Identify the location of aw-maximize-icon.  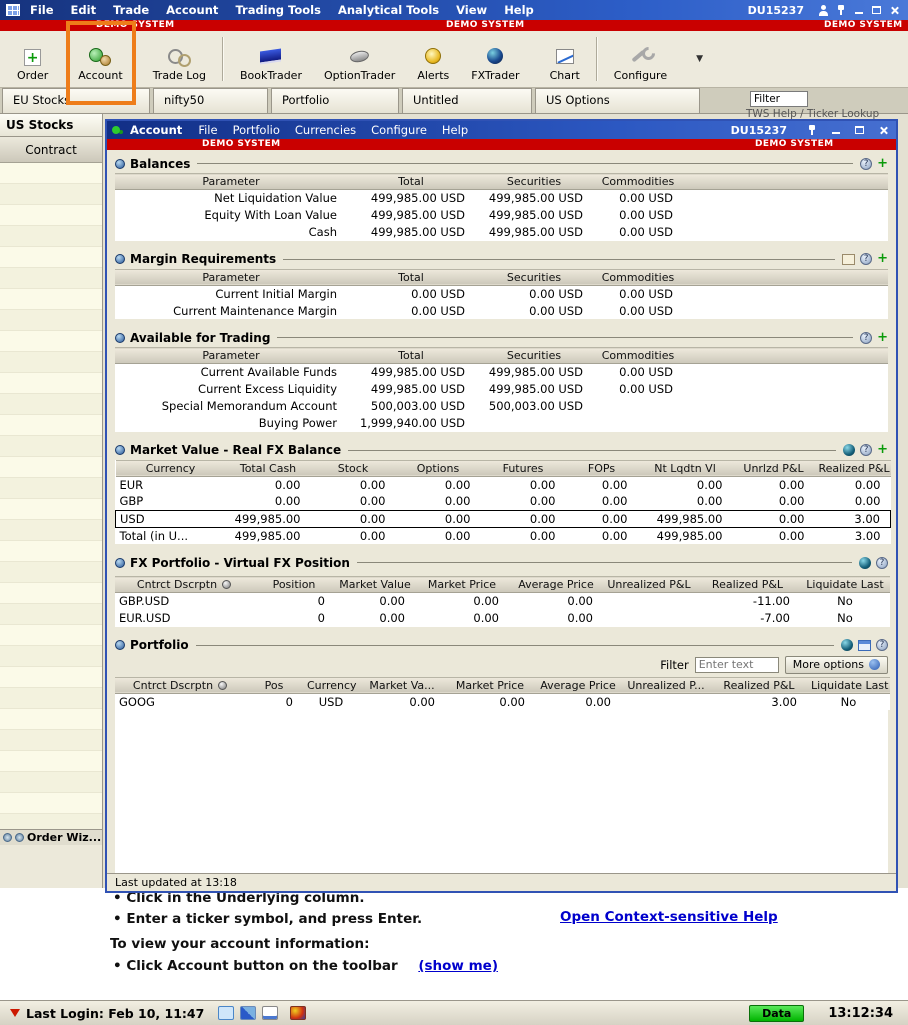
(859, 130).